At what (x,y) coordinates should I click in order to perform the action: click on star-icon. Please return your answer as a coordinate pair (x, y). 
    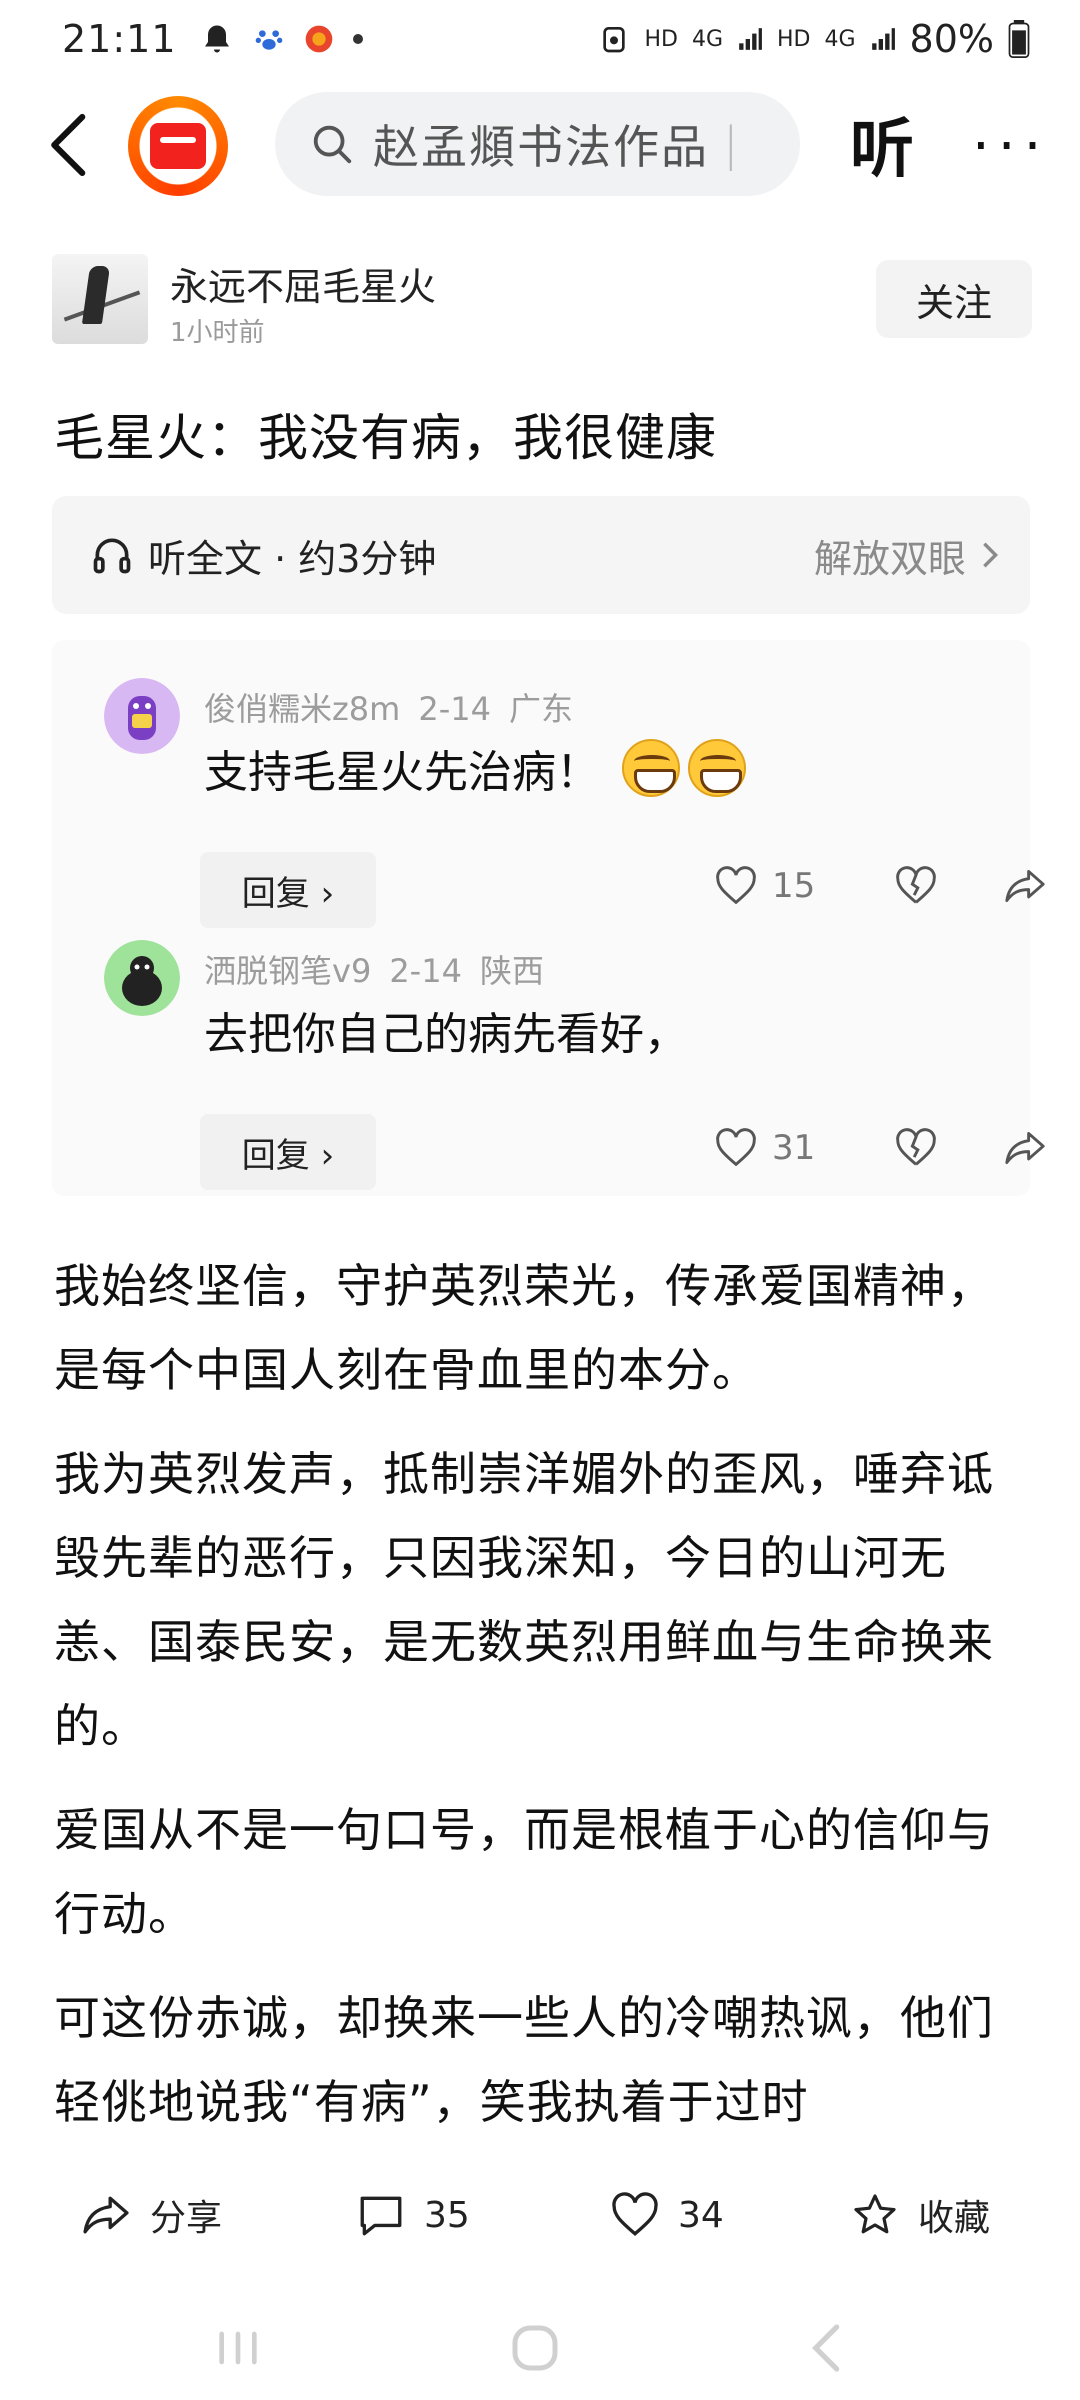
    Looking at the image, I should click on (875, 2214).